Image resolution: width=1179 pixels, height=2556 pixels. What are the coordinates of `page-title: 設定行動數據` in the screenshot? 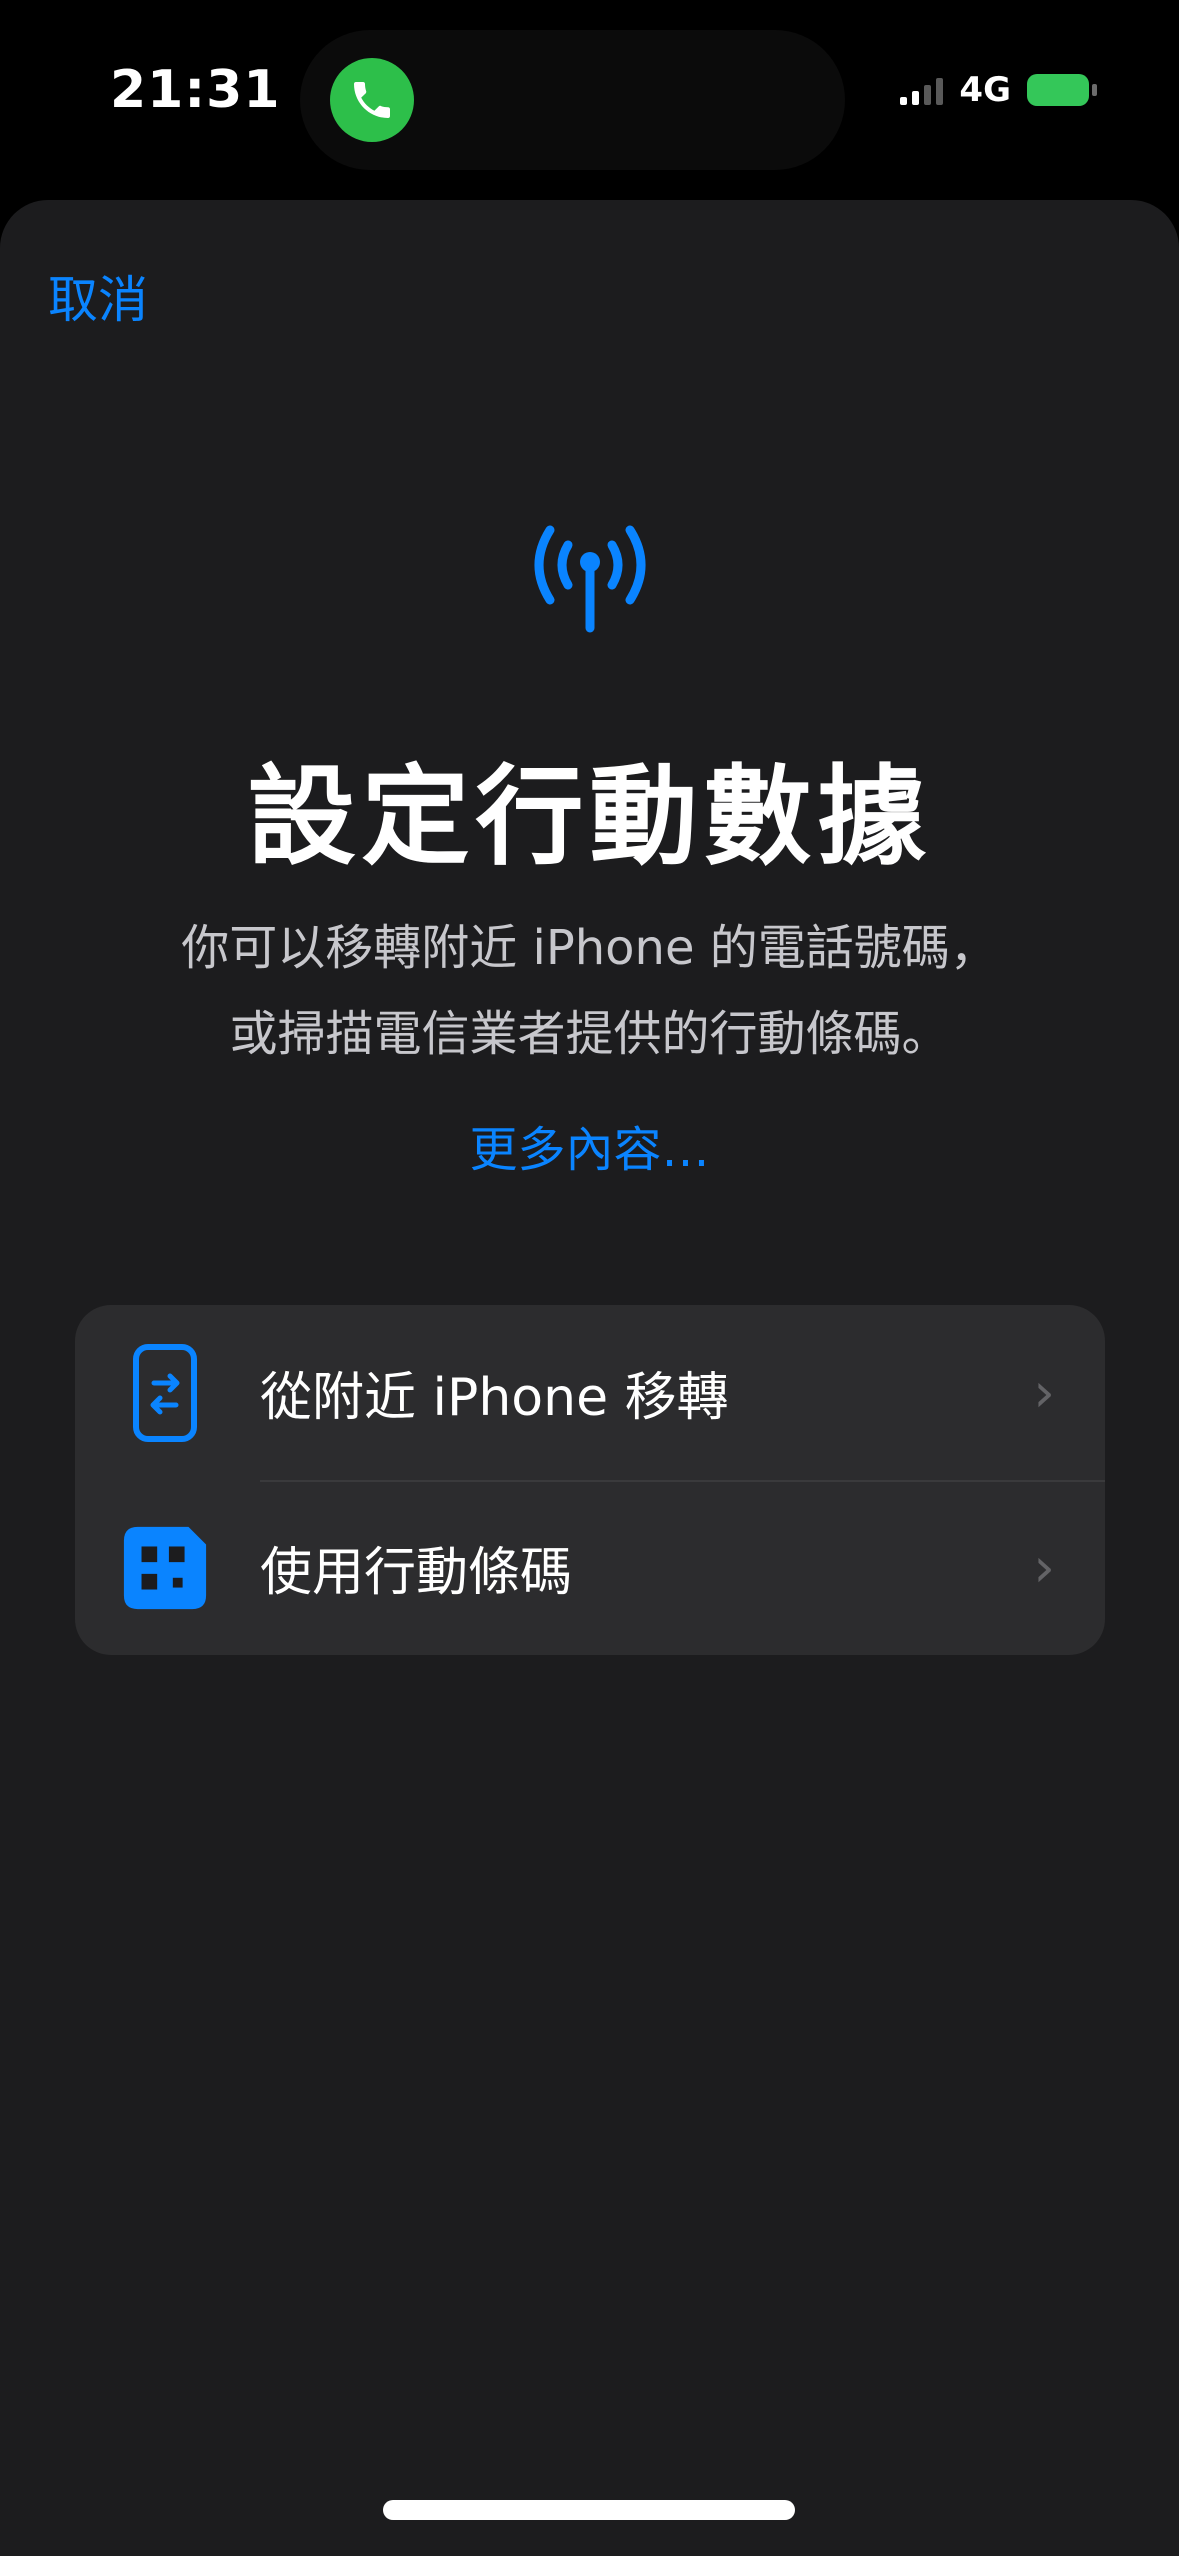 It's located at (589, 817).